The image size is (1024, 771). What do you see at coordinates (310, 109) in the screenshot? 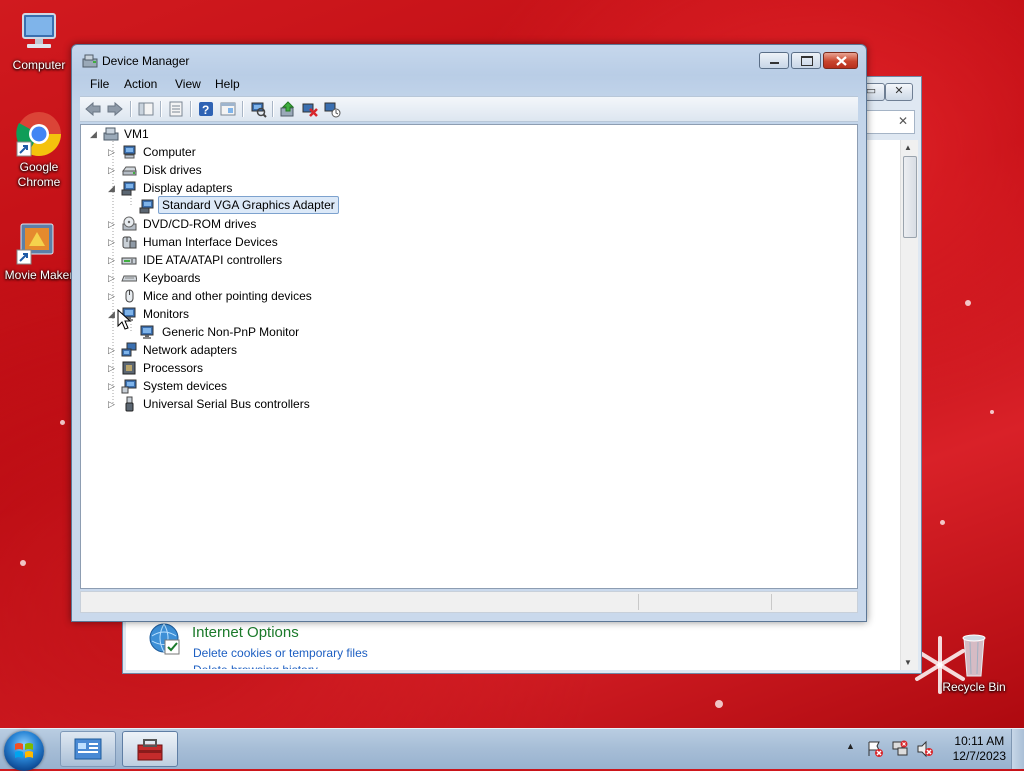
I see `uninstall-button` at bounding box center [310, 109].